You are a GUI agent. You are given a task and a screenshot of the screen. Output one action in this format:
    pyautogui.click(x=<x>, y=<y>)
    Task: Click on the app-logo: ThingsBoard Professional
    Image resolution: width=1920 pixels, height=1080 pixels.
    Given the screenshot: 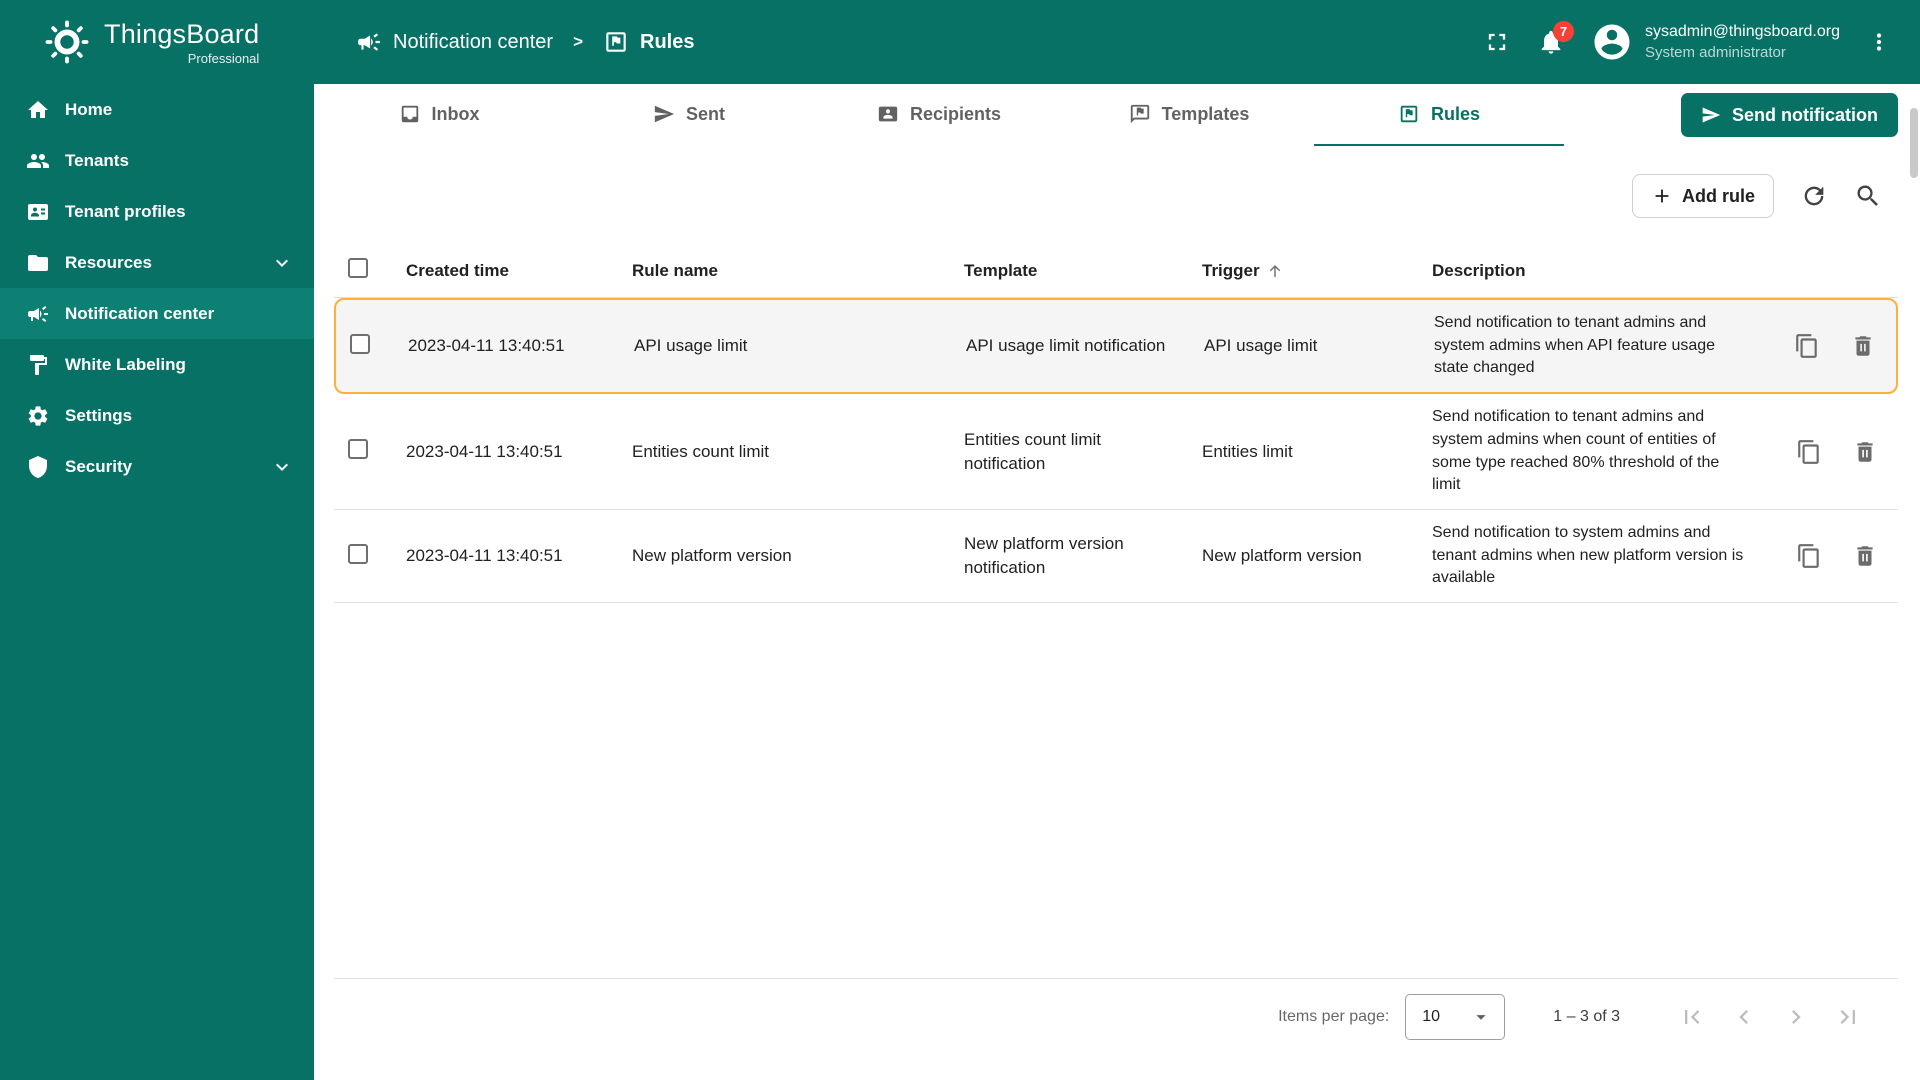 What is the action you would take?
    pyautogui.click(x=157, y=42)
    